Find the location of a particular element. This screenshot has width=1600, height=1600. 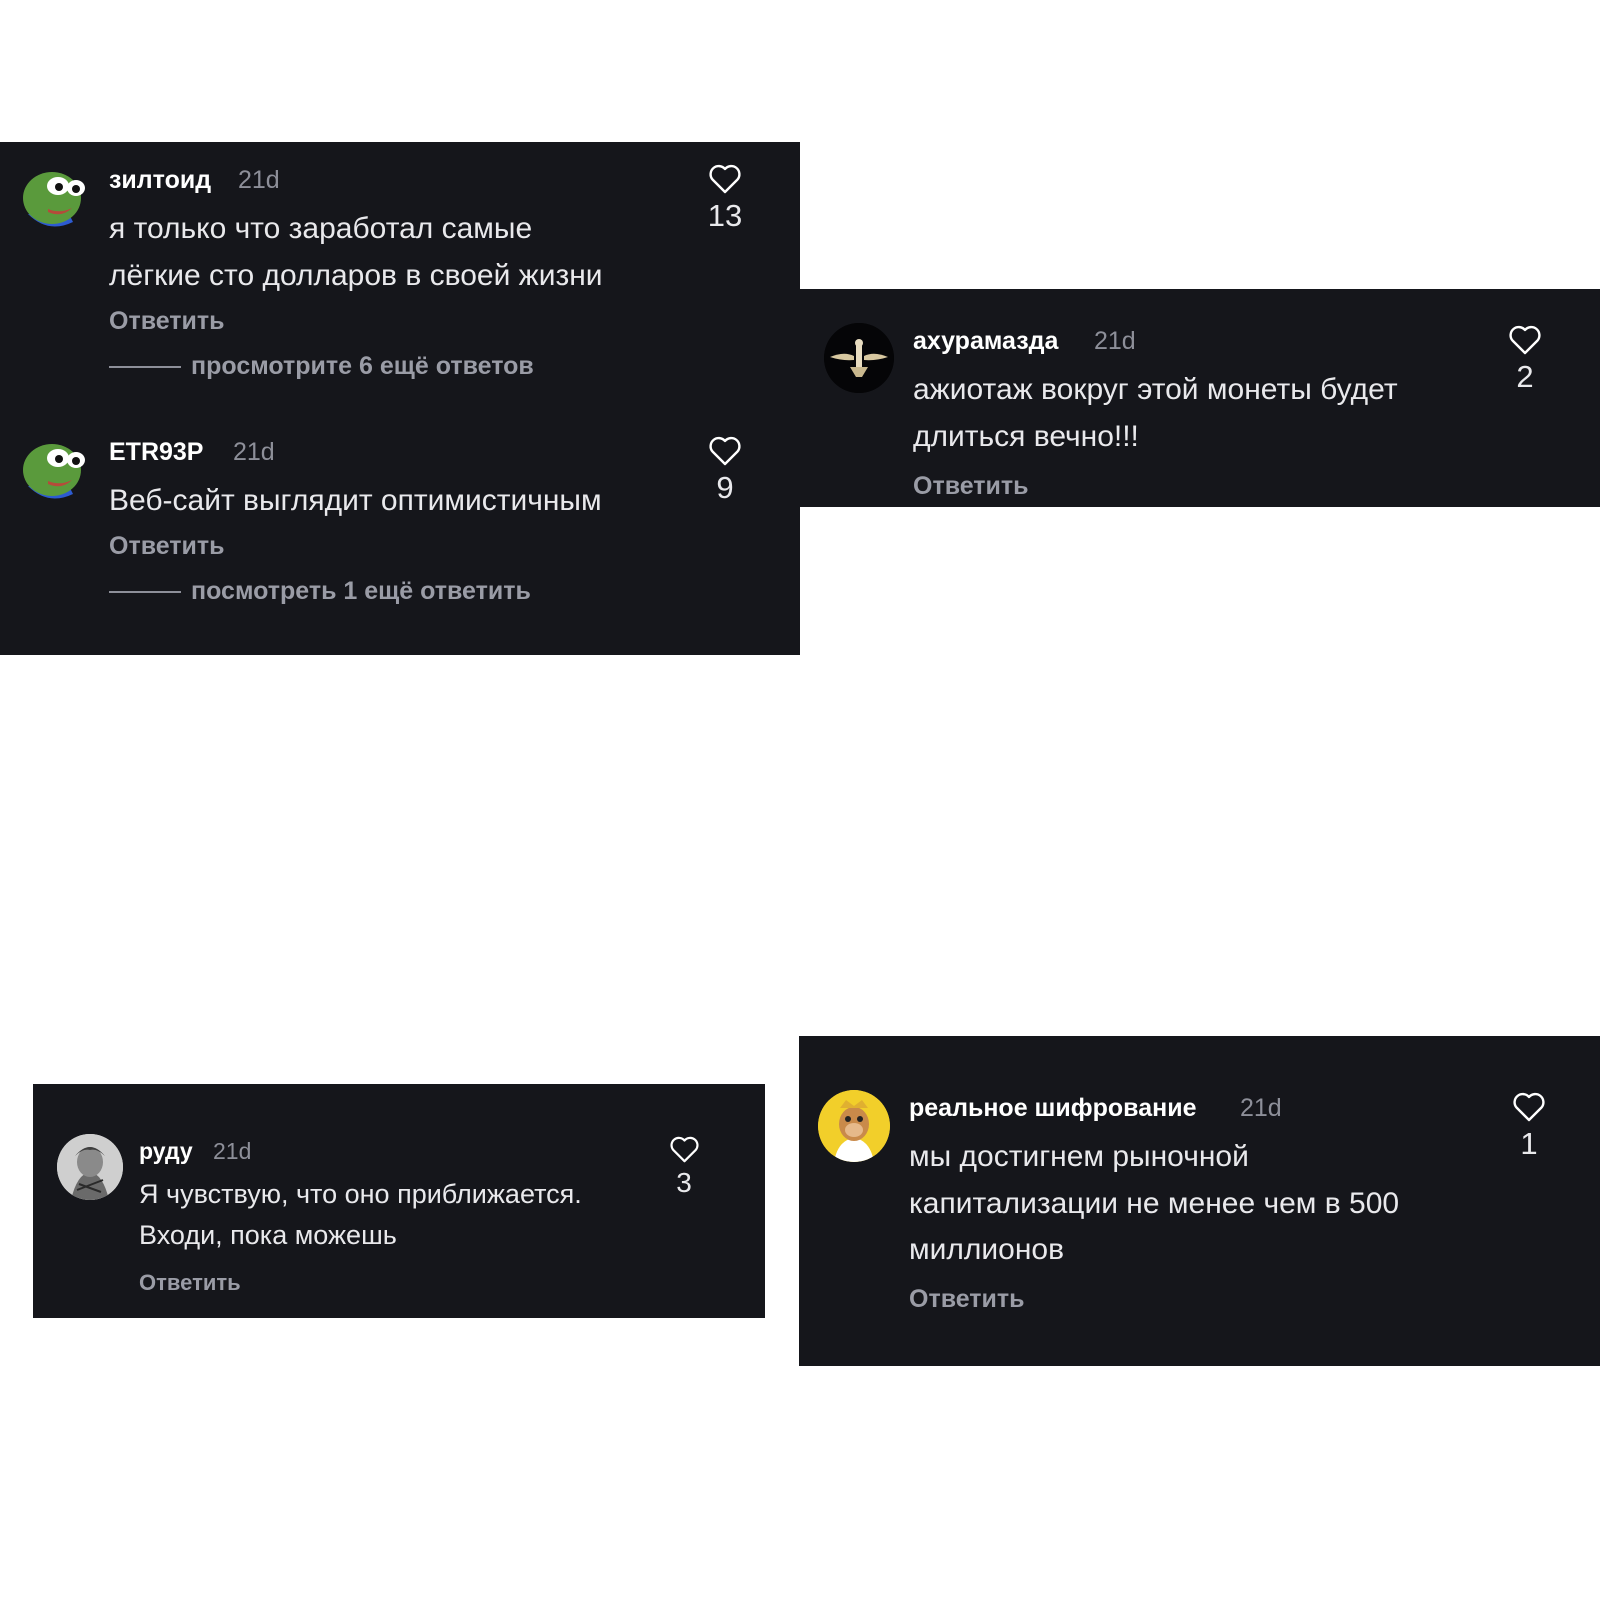

view-more-replies-link: посмотреть 1 ещё ответить is located at coordinates (320, 591).